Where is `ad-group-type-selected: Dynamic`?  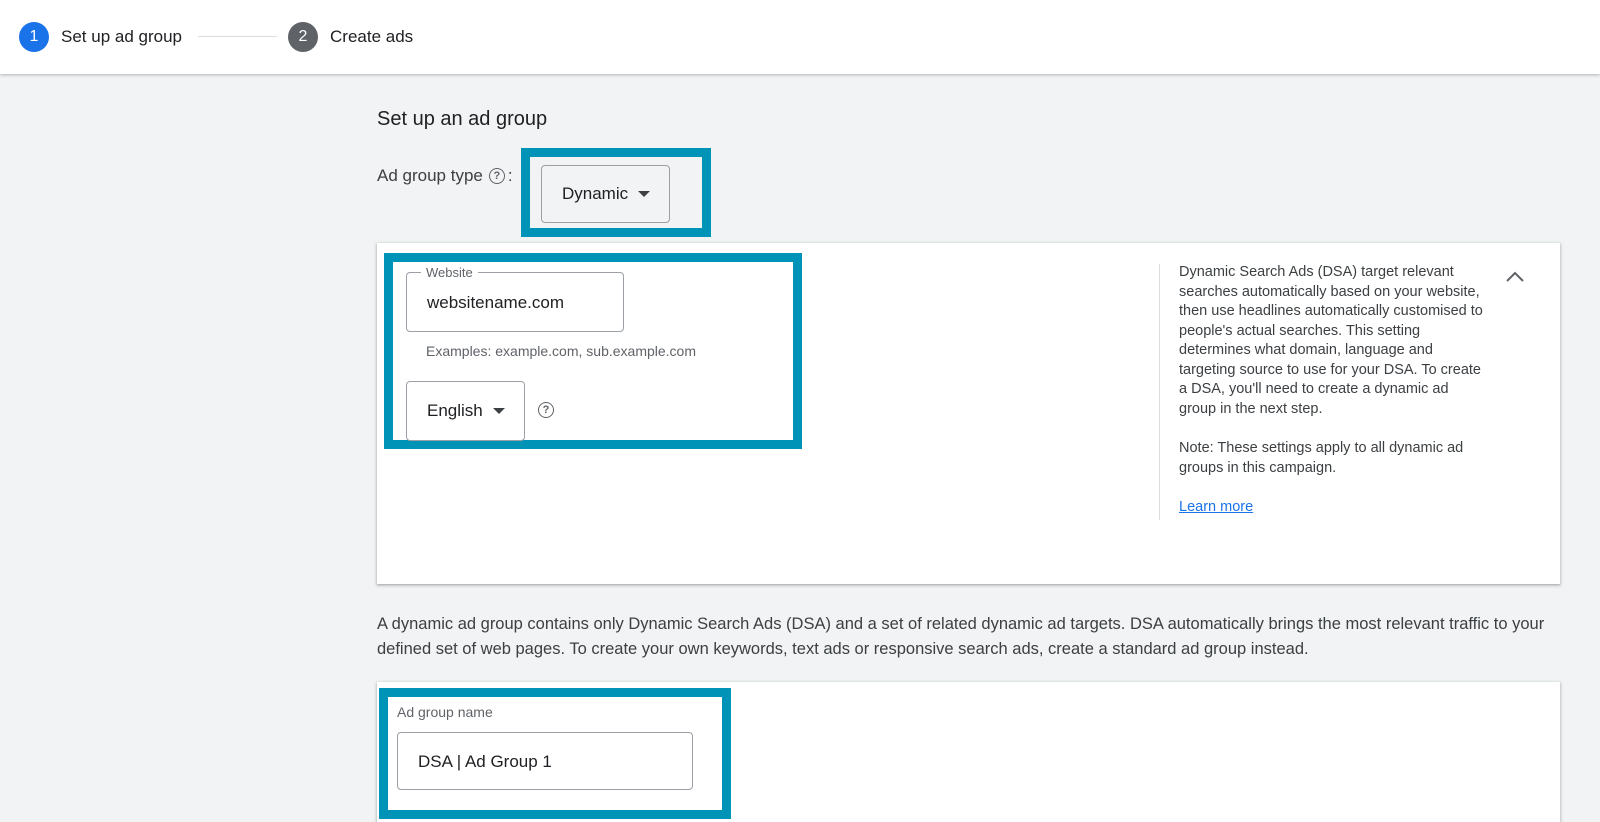
ad-group-type-selected: Dynamic is located at coordinates (595, 193).